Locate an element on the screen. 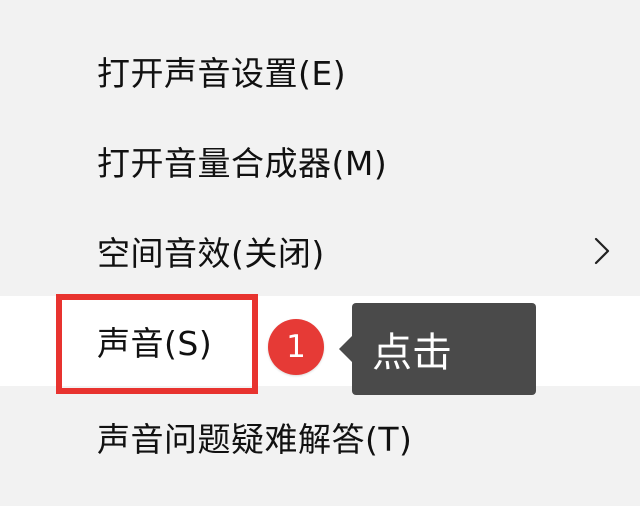 The height and width of the screenshot is (506, 640). menu-item-label: 声音问题疑难解答(T) is located at coordinates (255, 439).